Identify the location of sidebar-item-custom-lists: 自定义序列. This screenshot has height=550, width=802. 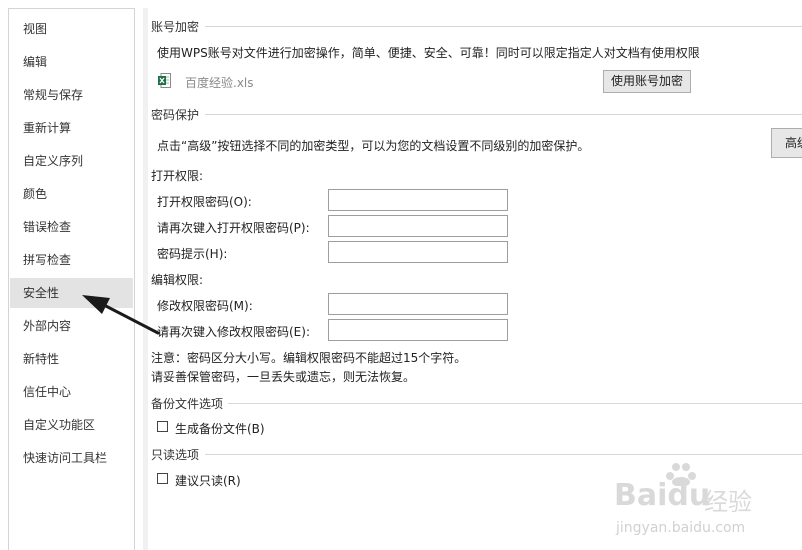
(71, 161).